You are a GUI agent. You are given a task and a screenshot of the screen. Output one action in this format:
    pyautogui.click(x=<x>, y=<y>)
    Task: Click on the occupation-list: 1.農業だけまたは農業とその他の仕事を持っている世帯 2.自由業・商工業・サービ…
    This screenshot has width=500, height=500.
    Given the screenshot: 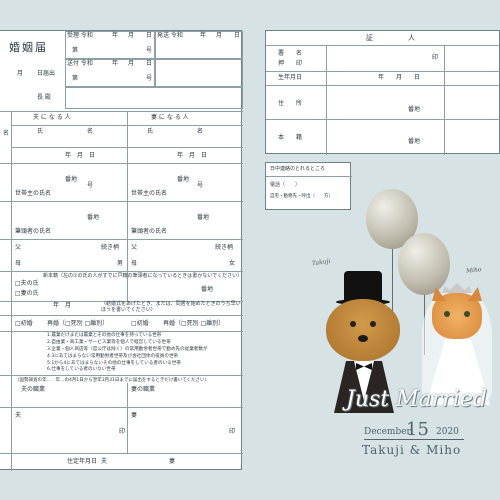 What is the action you would take?
    pyautogui.click(x=144, y=353)
    